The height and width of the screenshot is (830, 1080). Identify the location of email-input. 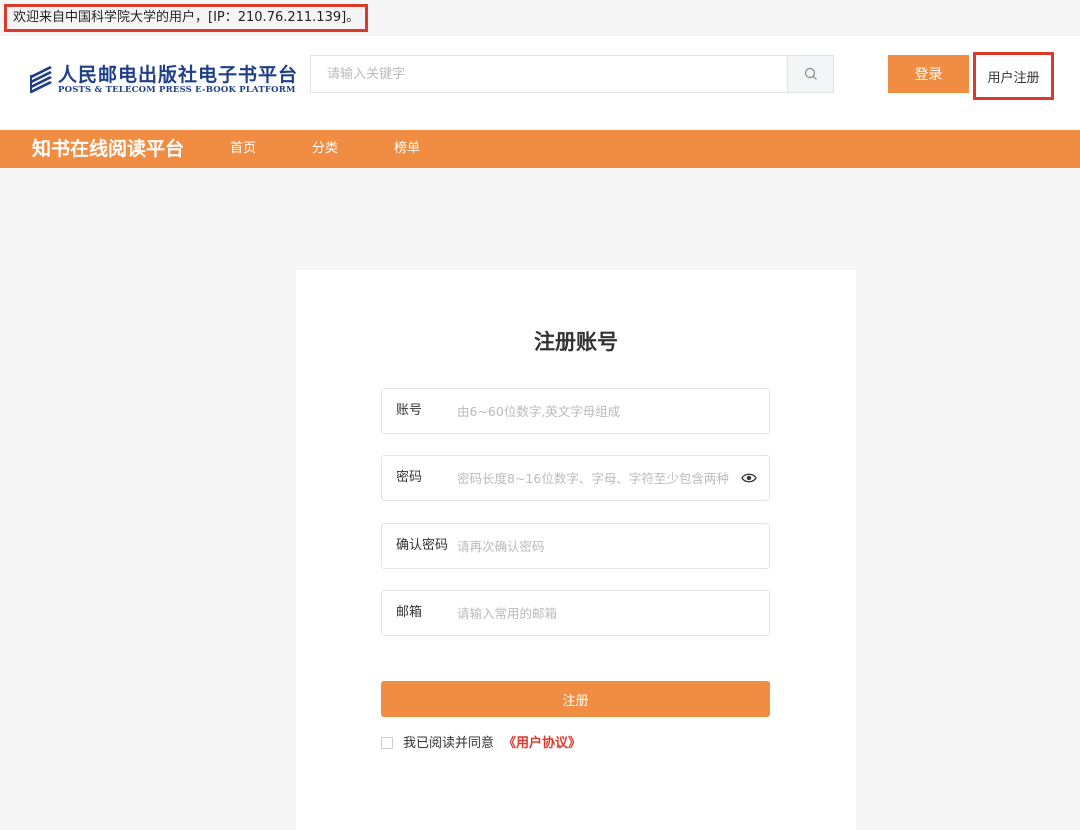
(597, 613).